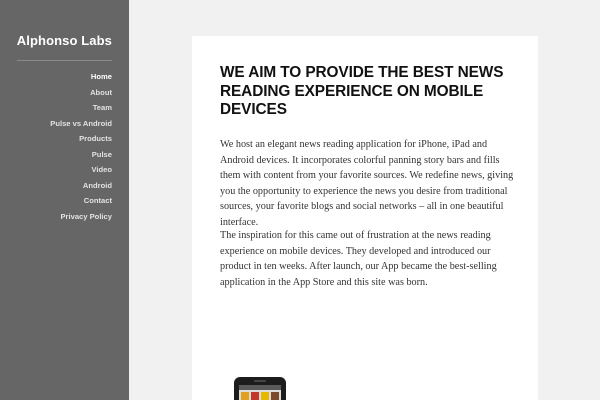 The width and height of the screenshot is (600, 400). I want to click on phone-app-header, so click(260, 387).